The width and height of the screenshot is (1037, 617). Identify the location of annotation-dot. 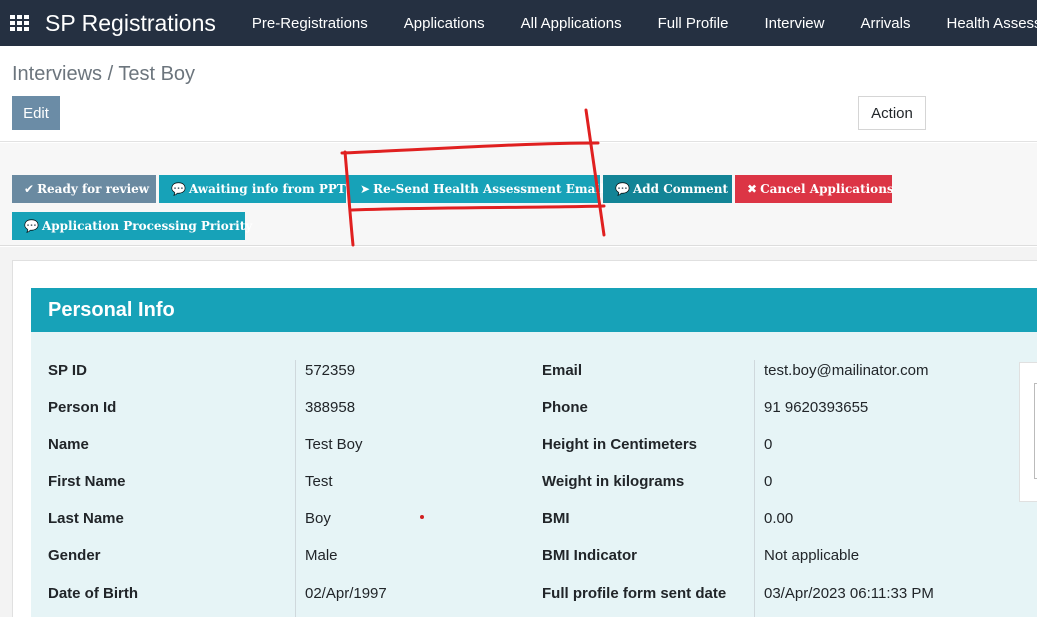
(422, 517).